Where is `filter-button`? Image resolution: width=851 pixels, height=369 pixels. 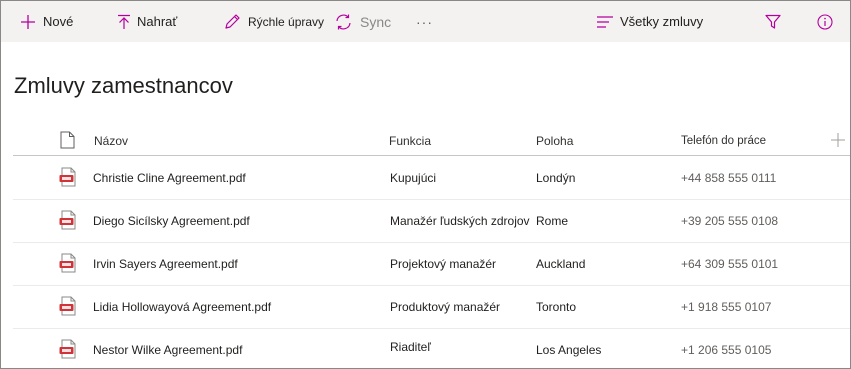
filter-button is located at coordinates (773, 21).